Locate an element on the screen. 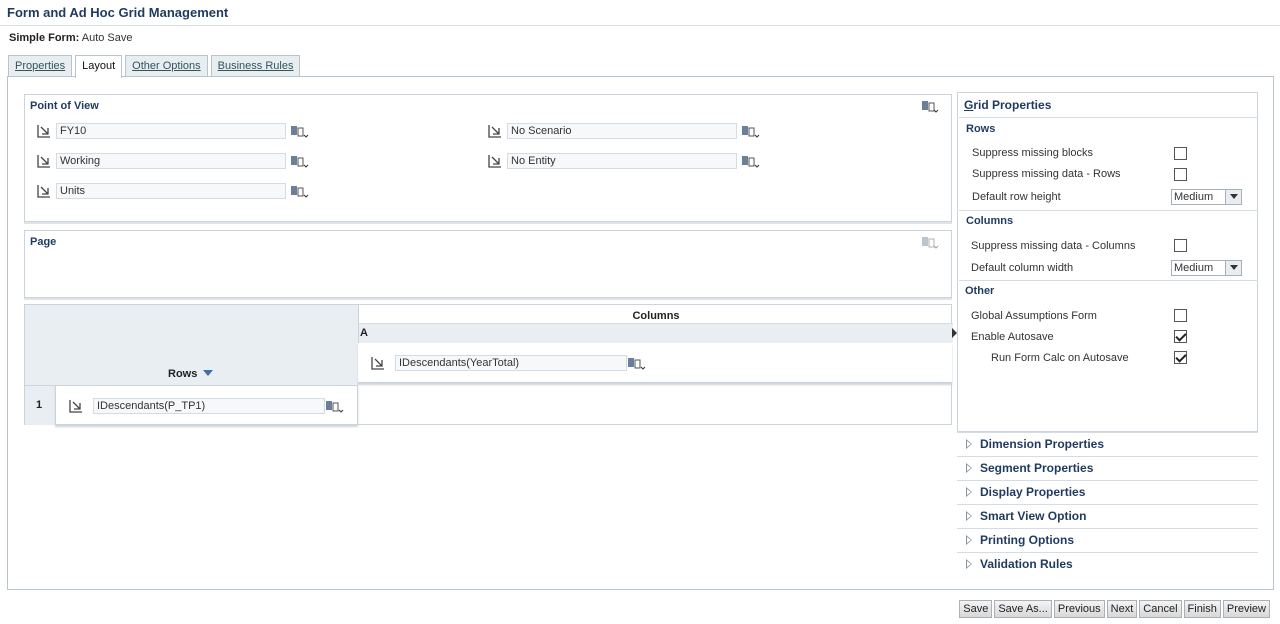 The image size is (1280, 624). run-form-calc-label: Run Form Calc on Autosave is located at coordinates (1060, 358).